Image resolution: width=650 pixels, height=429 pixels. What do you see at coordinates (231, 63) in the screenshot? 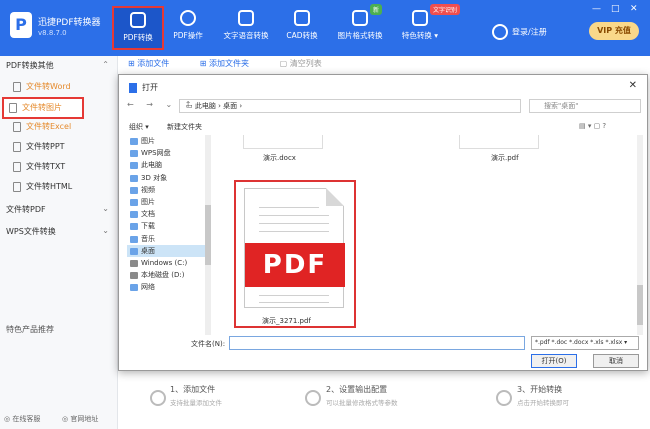
I see `add-folder-button: ⊞ 添加文件夹` at bounding box center [231, 63].